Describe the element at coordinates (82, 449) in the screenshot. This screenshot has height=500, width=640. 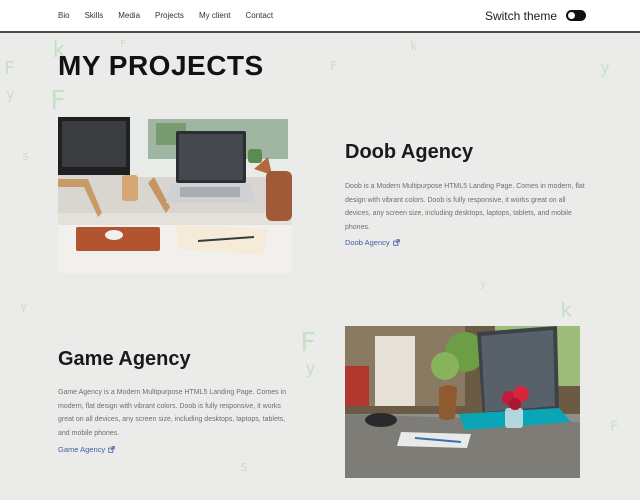
I see `project-link-label: Game Agency` at that location.